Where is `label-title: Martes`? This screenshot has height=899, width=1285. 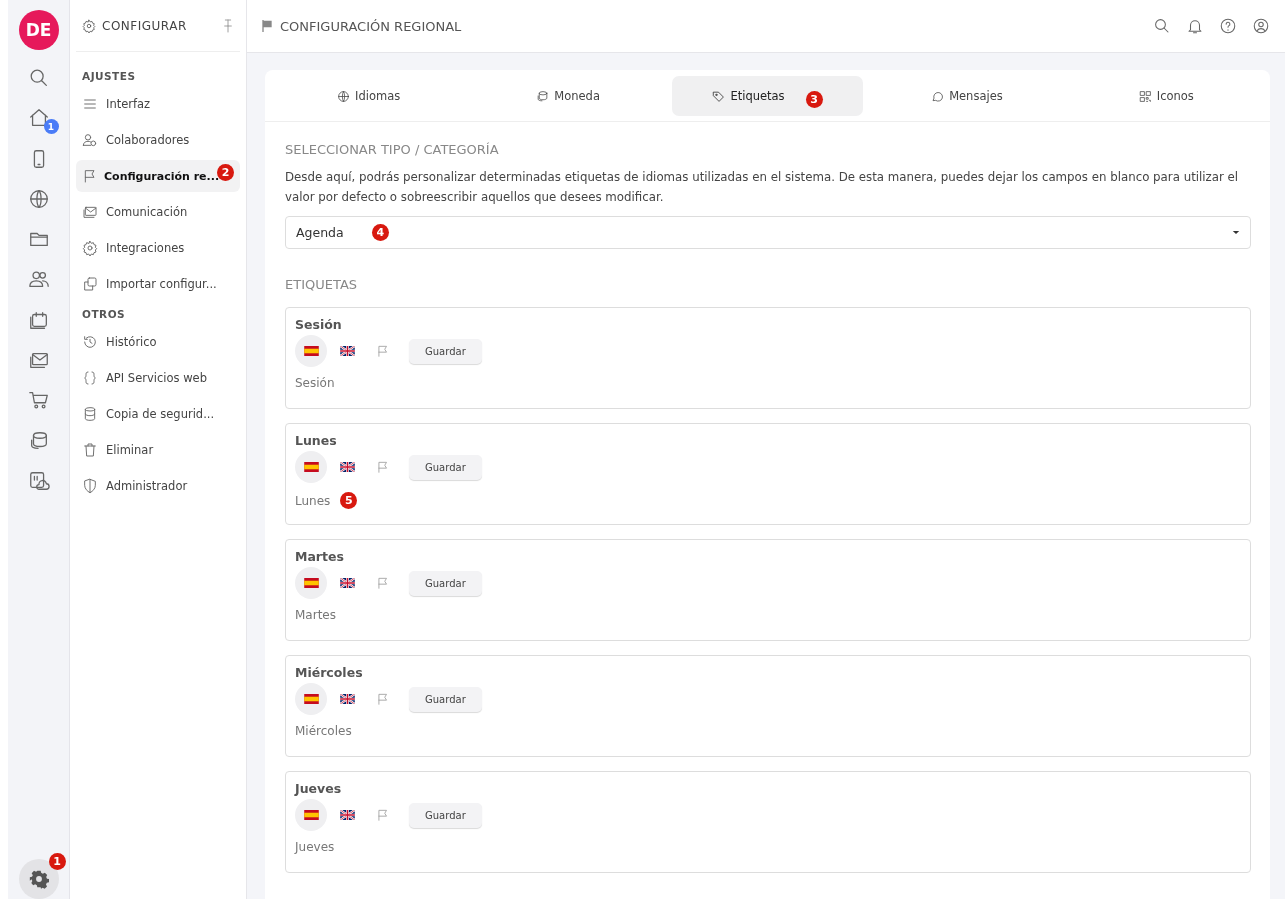
label-title: Martes is located at coordinates (320, 556).